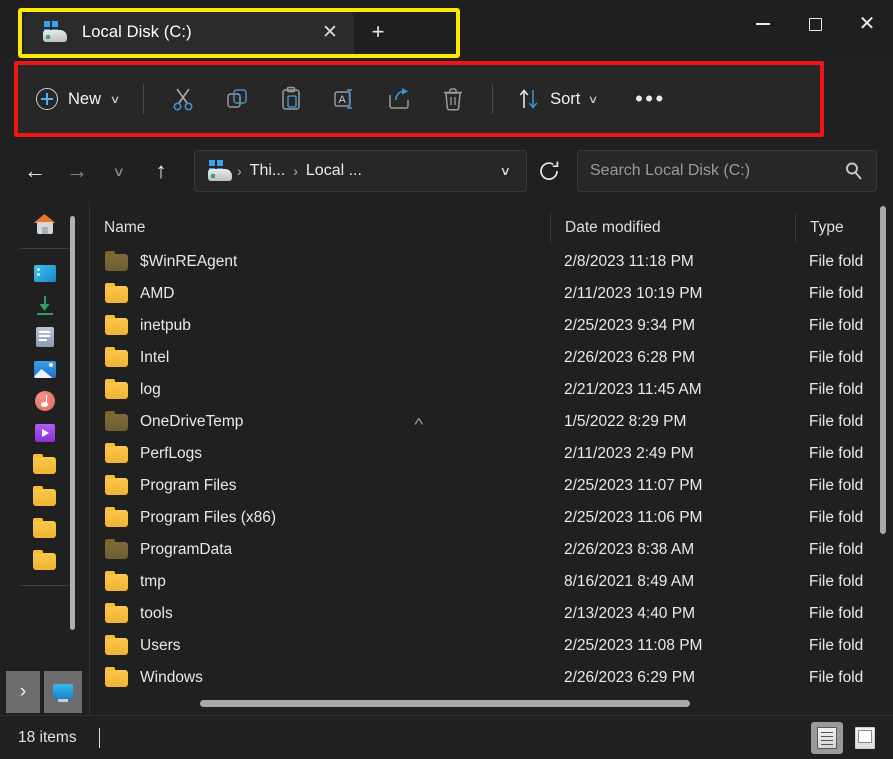 Image resolution: width=893 pixels, height=759 pixels. I want to click on file-name-cell: Intel, so click(320, 358).